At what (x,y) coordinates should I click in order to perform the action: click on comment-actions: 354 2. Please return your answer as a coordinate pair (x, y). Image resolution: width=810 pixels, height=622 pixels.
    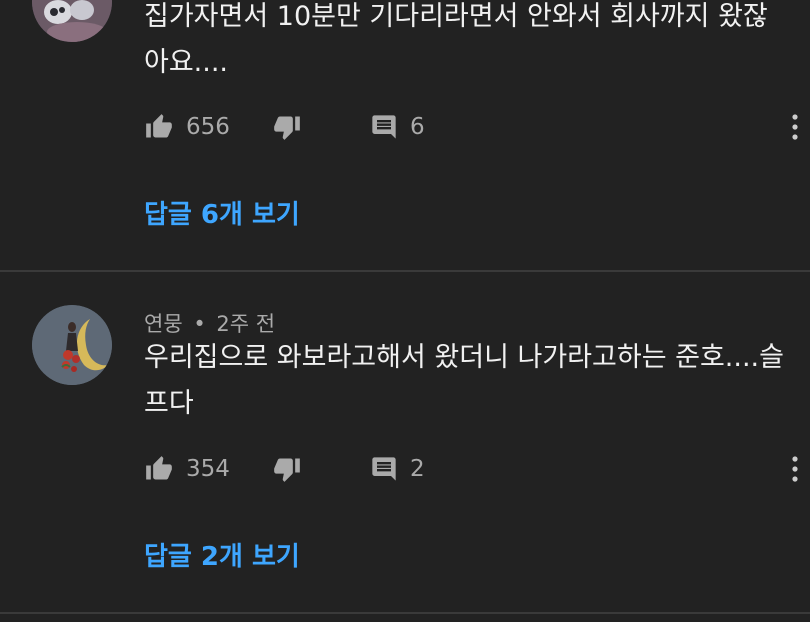
    Looking at the image, I should click on (477, 469).